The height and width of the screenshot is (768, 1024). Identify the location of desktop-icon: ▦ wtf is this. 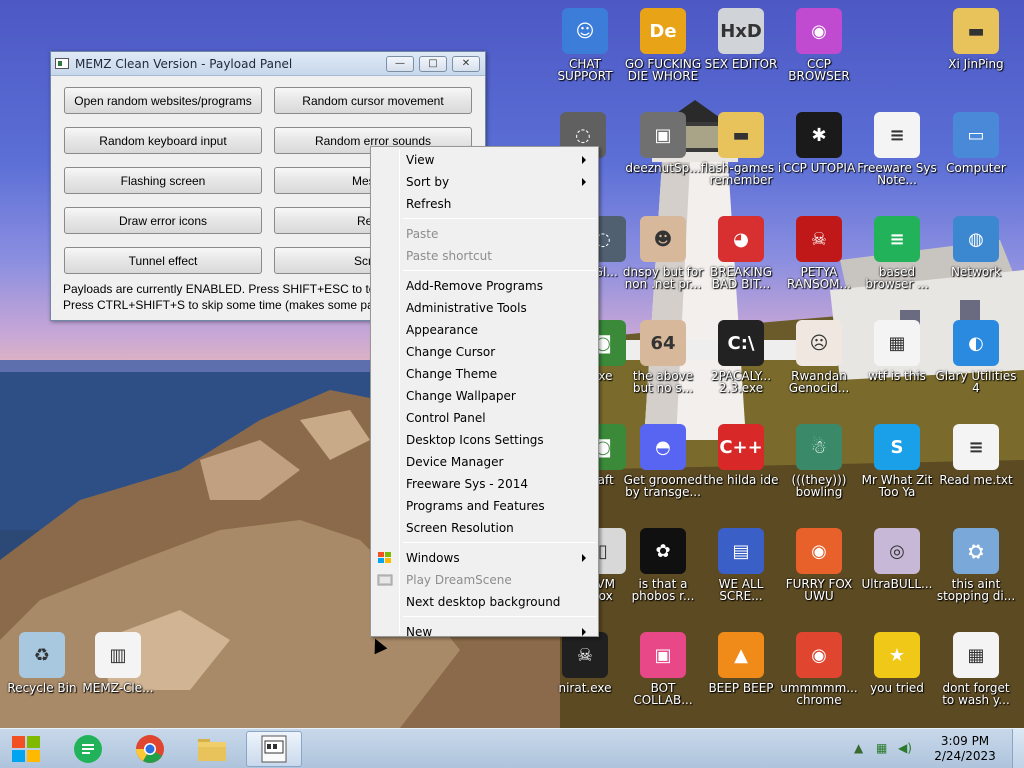
(897, 364).